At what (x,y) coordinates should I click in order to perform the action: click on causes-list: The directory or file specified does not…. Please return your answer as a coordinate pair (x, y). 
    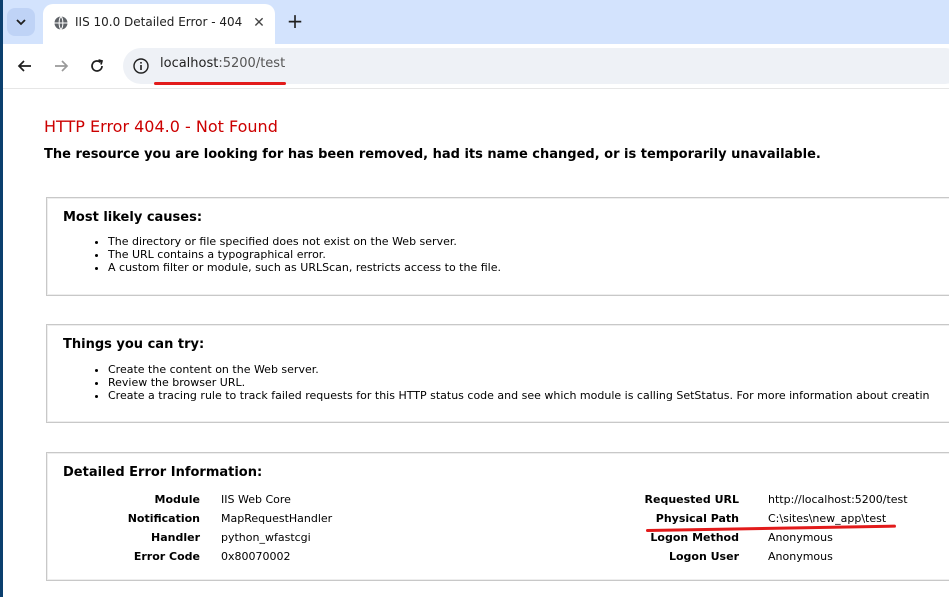
    Looking at the image, I should click on (295, 254).